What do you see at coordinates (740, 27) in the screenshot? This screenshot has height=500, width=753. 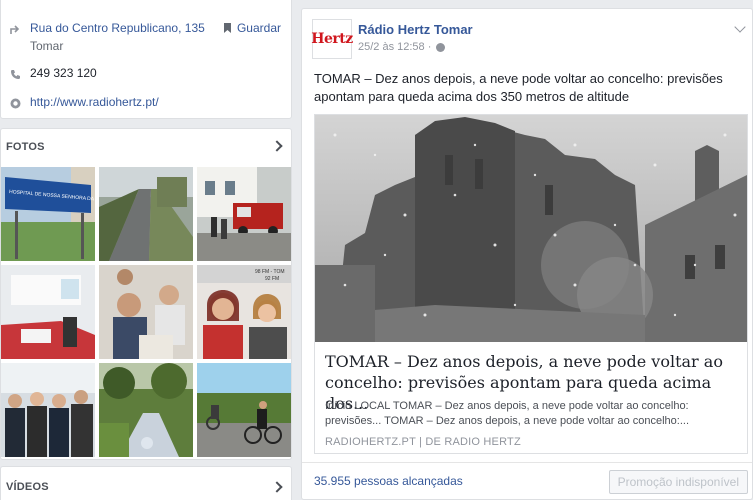 I see `chevron-down-icon` at bounding box center [740, 27].